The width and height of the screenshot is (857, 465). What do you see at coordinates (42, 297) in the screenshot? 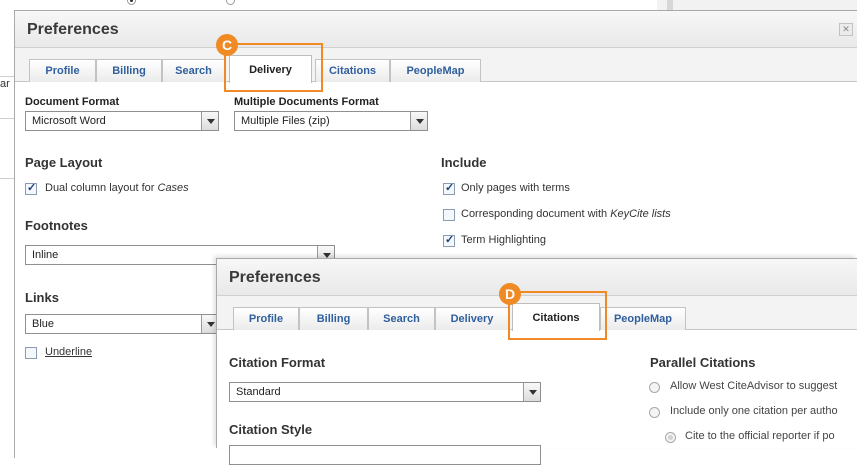
I see `links-heading: Links` at bounding box center [42, 297].